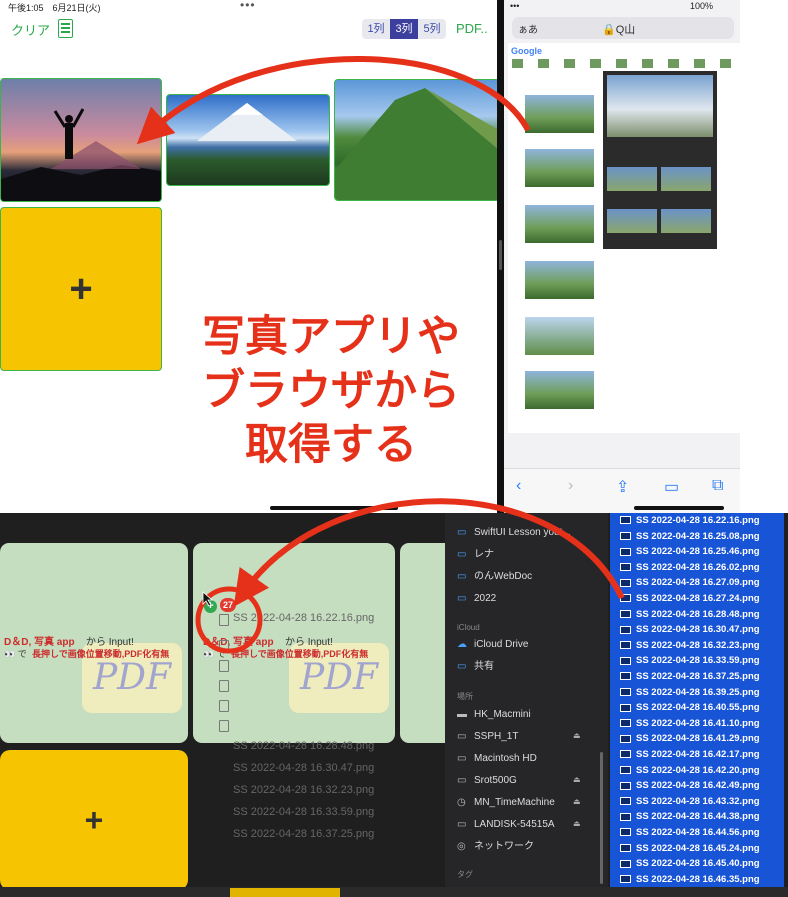  I want to click on file-row: SS 2022-04-28 16.45.24.png, so click(690, 848).